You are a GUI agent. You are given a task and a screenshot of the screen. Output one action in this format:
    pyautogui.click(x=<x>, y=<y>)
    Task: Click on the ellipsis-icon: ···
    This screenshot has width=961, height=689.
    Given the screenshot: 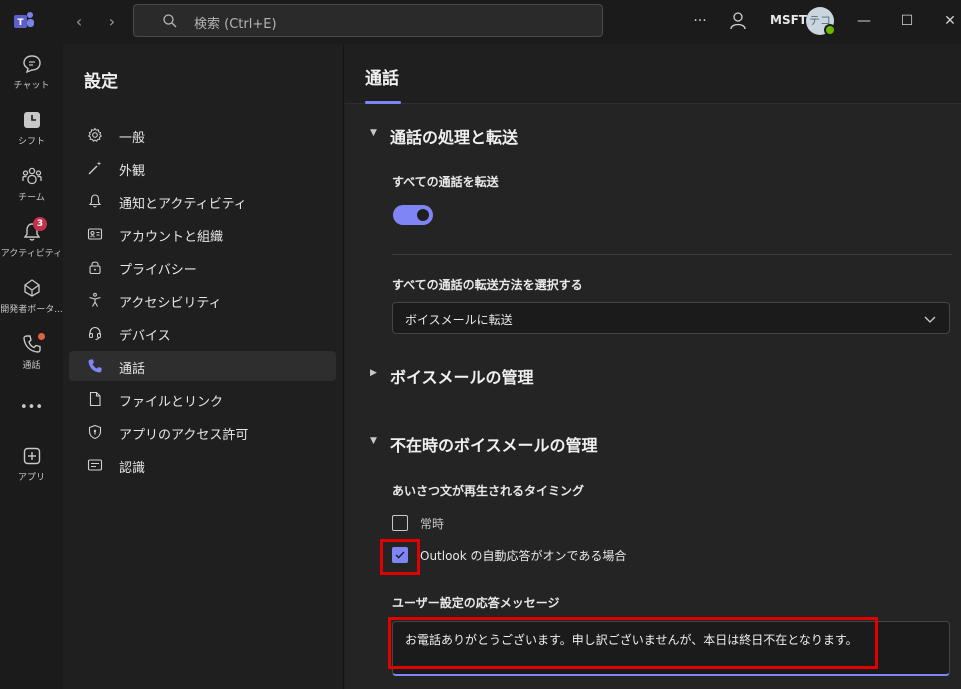 What is the action you would take?
    pyautogui.click(x=700, y=21)
    